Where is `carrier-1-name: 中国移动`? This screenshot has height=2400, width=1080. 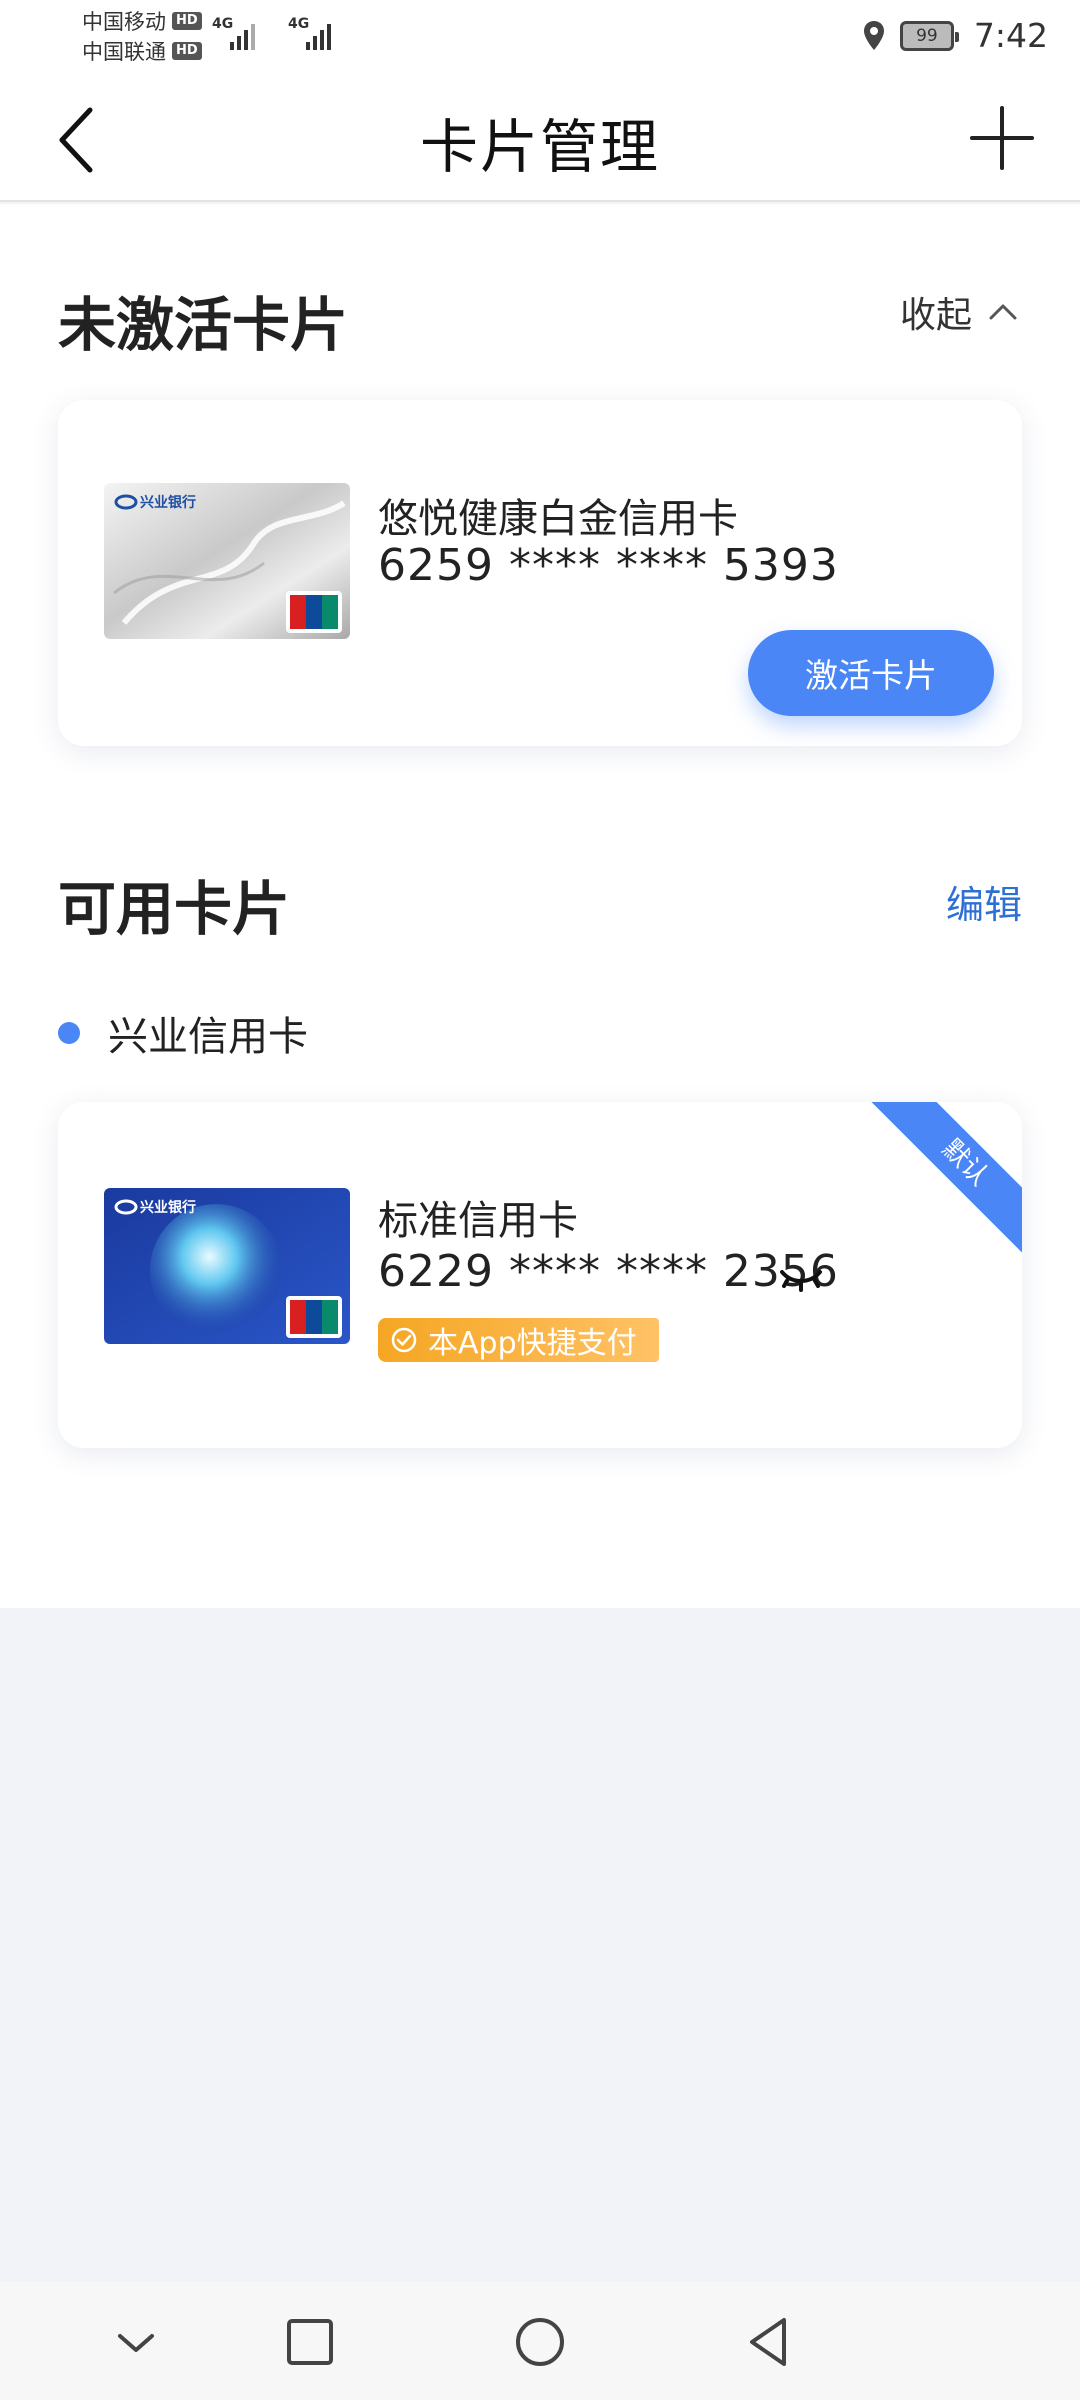
carrier-1-name: 中国移动 is located at coordinates (124, 22).